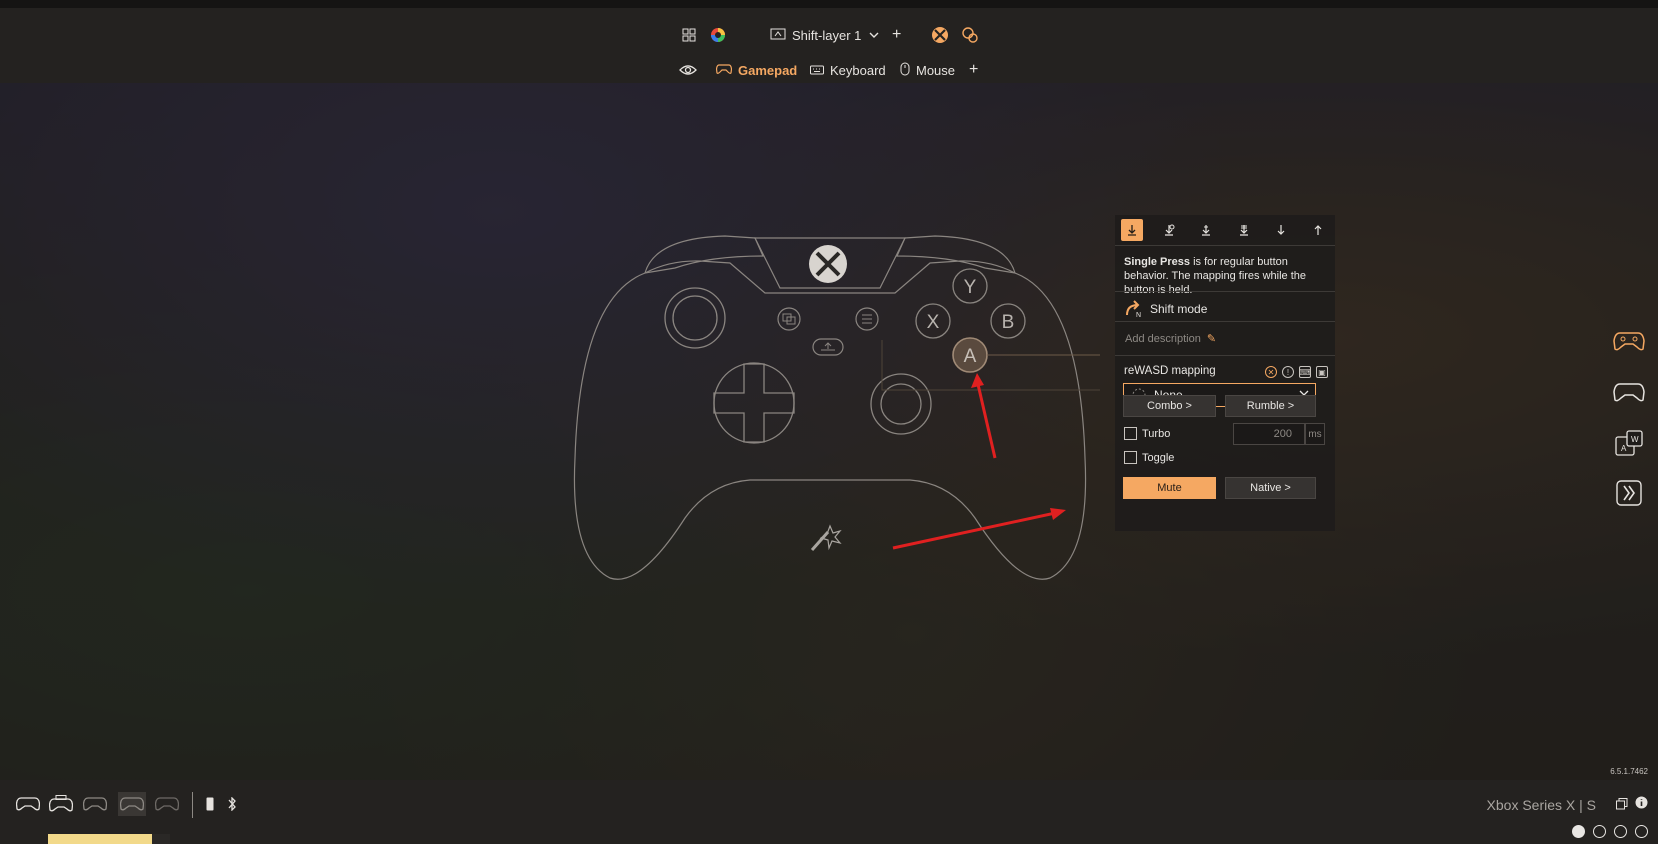 The width and height of the screenshot is (1658, 844). I want to click on right-stick, so click(901, 404).